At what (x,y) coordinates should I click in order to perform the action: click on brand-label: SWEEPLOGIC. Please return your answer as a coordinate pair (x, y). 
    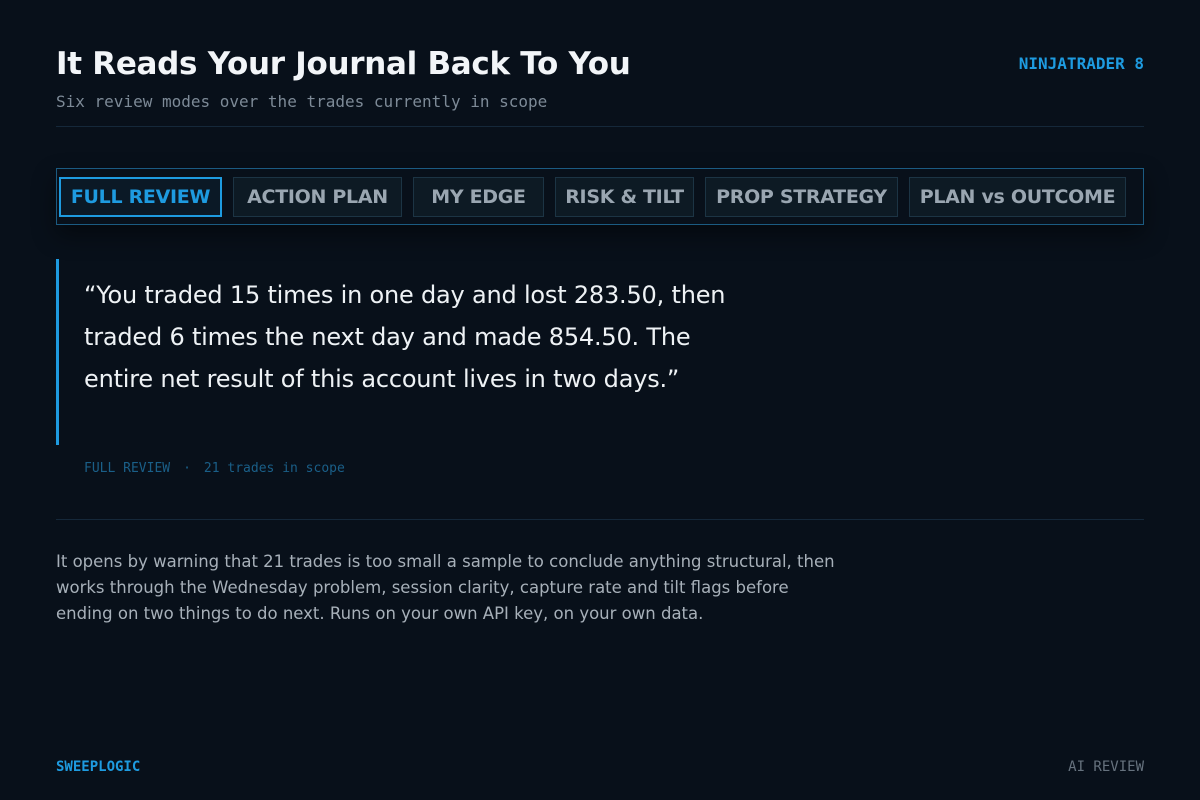
    Looking at the image, I should click on (98, 767).